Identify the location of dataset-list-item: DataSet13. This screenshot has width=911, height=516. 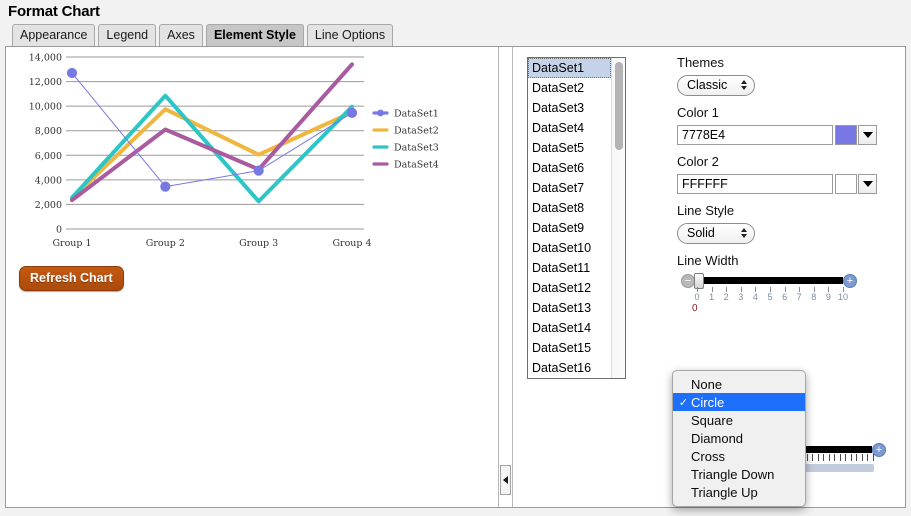
(569, 308).